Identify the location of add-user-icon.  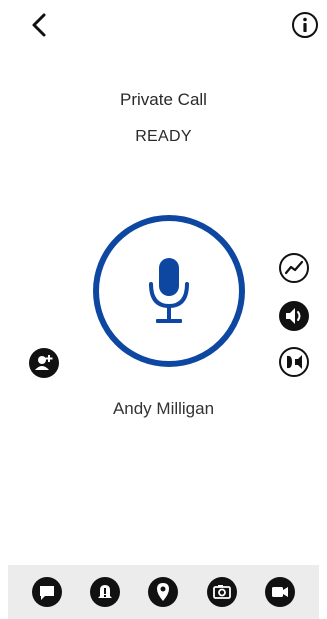
(44, 363).